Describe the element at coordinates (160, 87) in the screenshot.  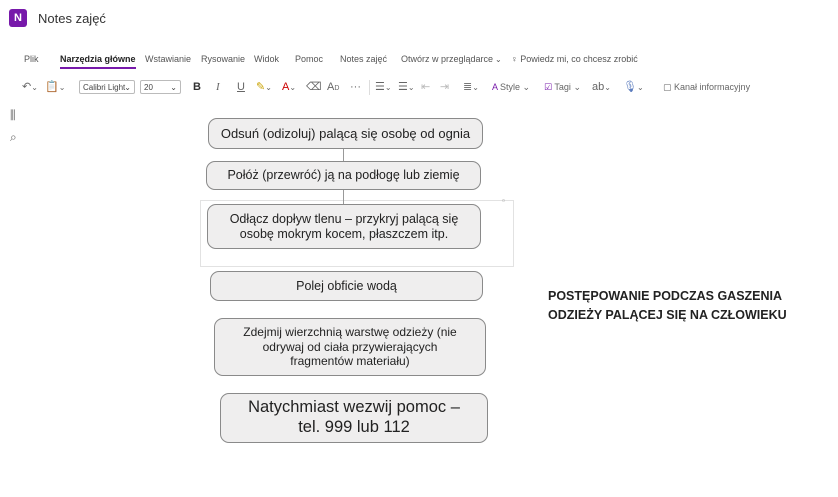
I see `font-size-select: 20 ⌄` at that location.